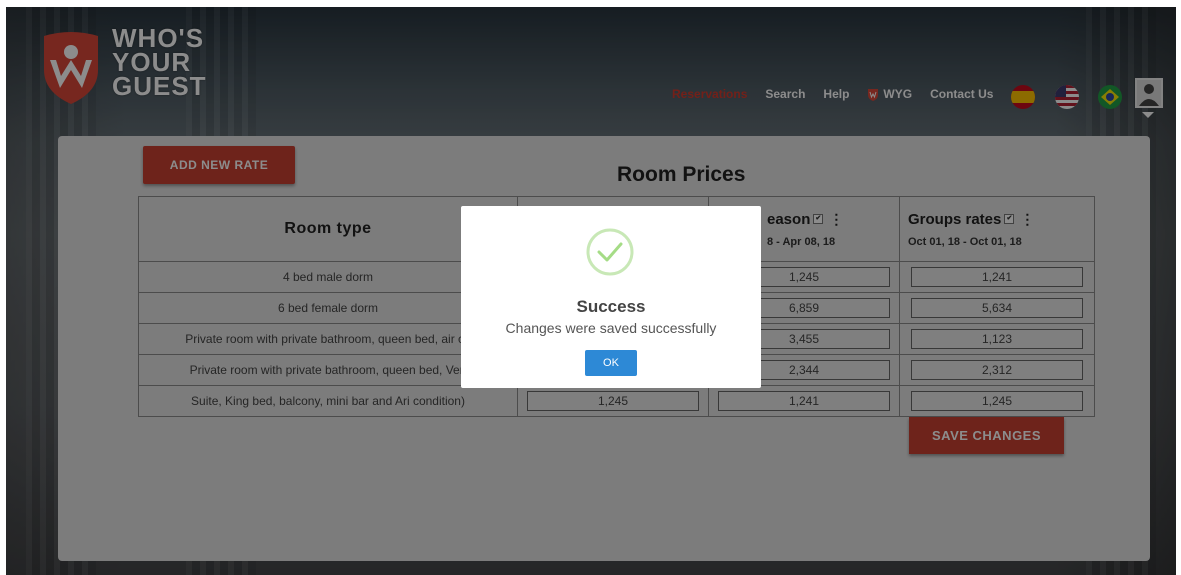 Image resolution: width=1181 pixels, height=575 pixels. I want to click on success-check-icon, so click(610, 252).